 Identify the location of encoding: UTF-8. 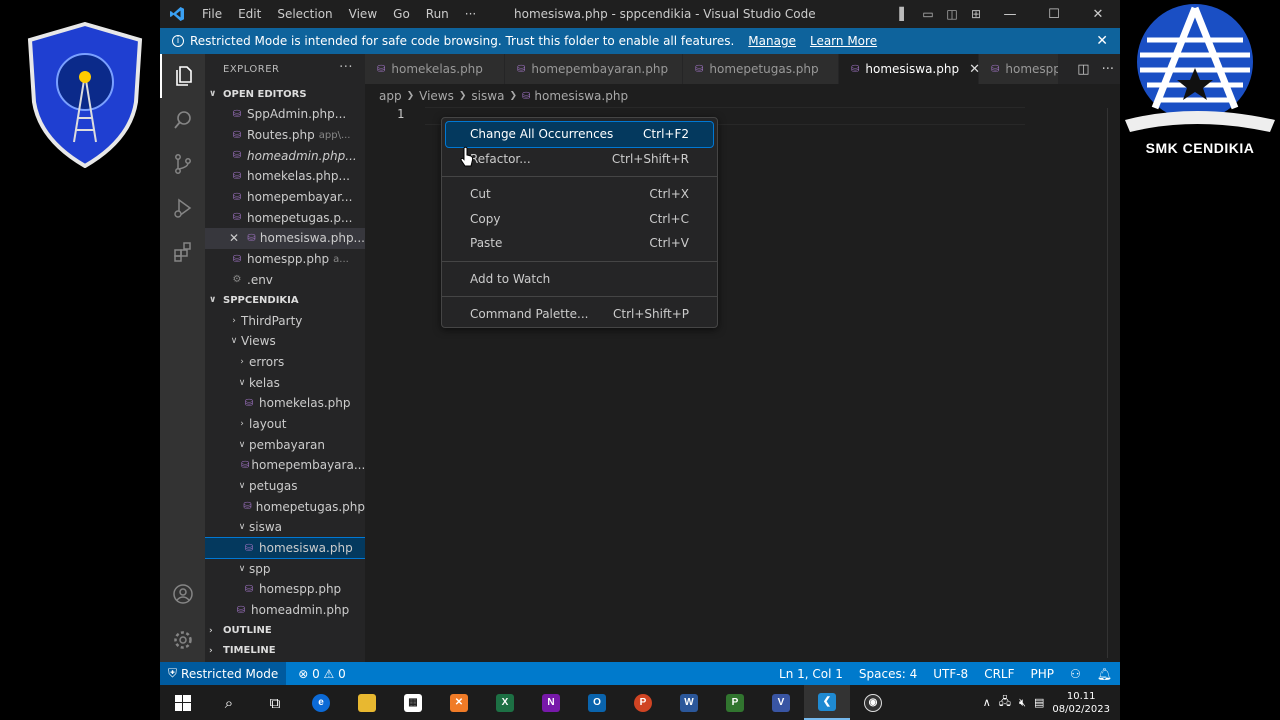
(950, 674).